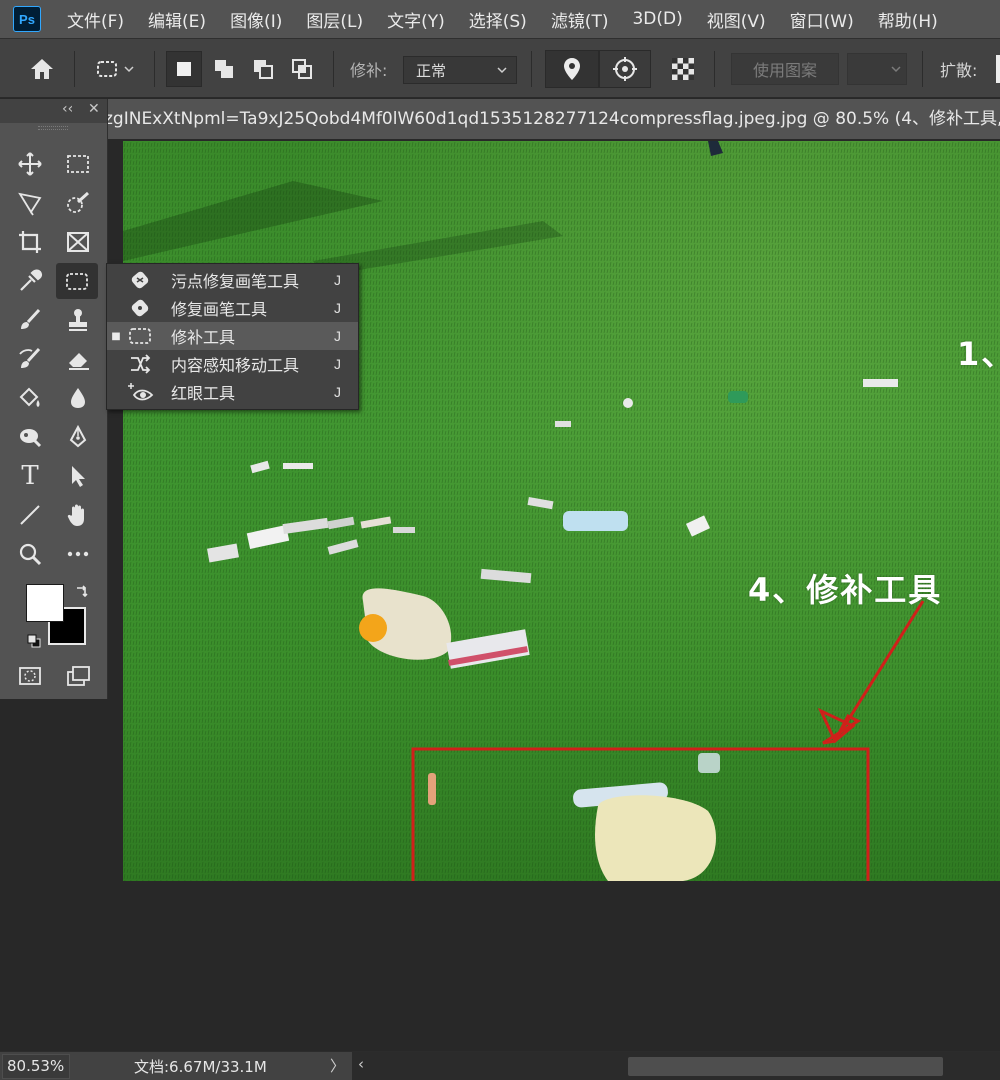 The height and width of the screenshot is (1080, 1000). Describe the element at coordinates (998, 69) in the screenshot. I see `diffusion-input` at that location.